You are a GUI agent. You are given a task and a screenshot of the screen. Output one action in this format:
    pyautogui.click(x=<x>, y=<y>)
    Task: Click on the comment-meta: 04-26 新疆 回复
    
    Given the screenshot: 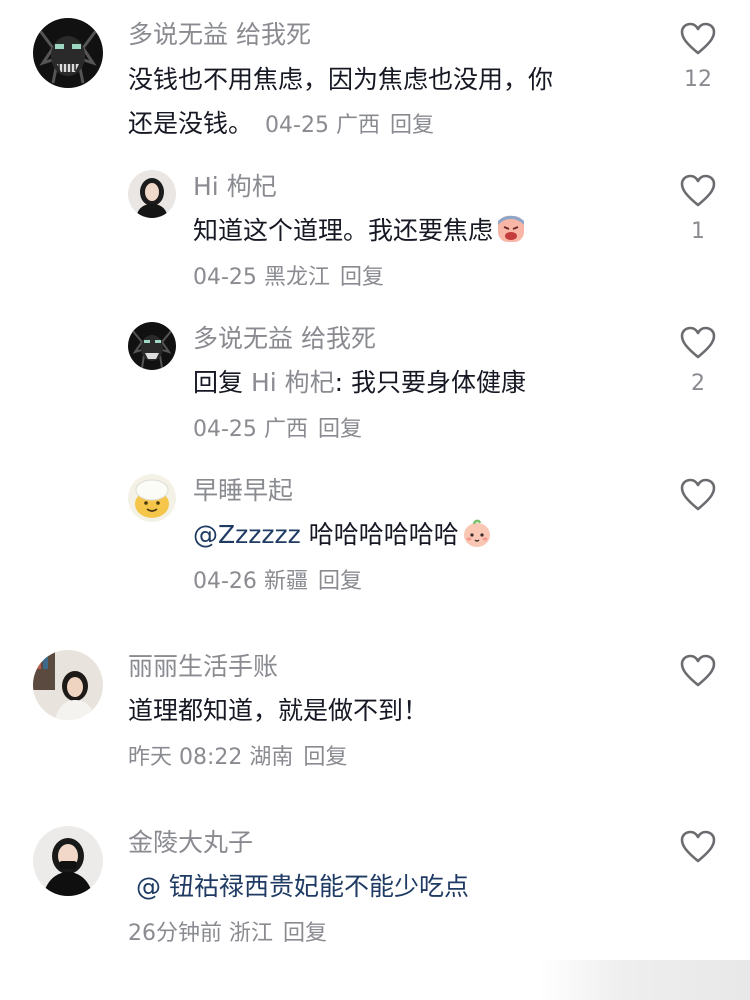 What is the action you would take?
    pyautogui.click(x=277, y=582)
    